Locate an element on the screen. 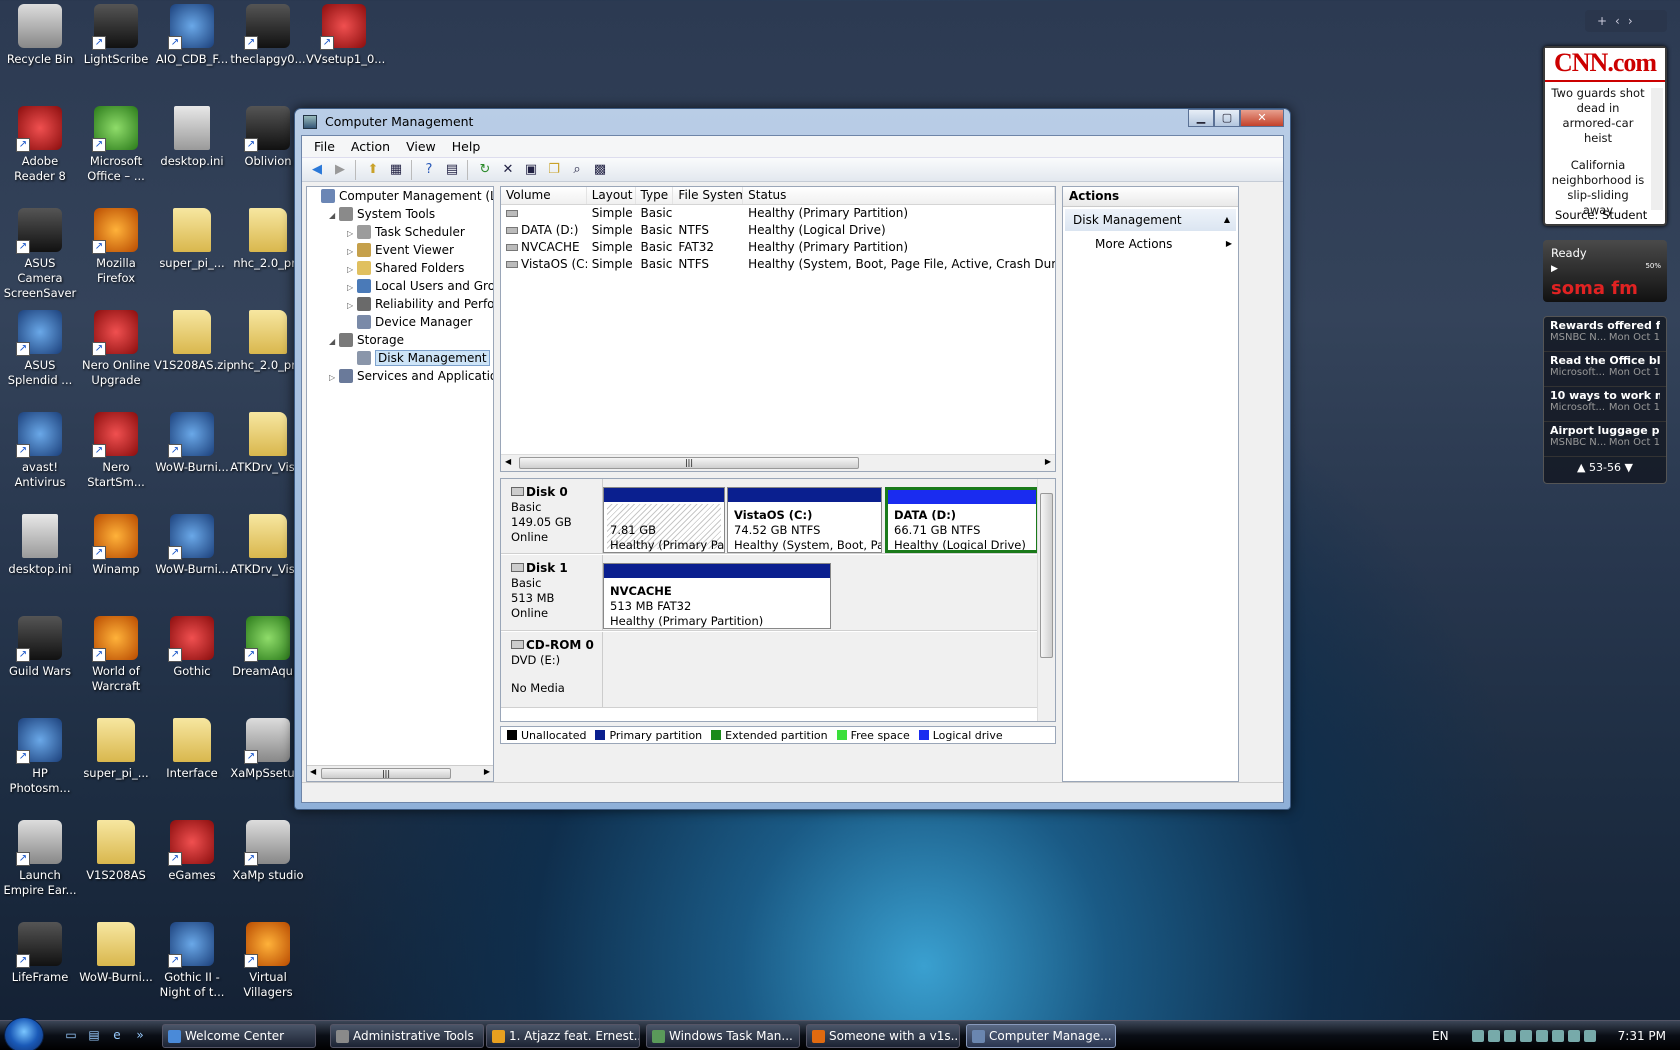 This screenshot has height=1050, width=1680. title-bar: Computer Management ▁ ▢ ✕ is located at coordinates (792, 122).